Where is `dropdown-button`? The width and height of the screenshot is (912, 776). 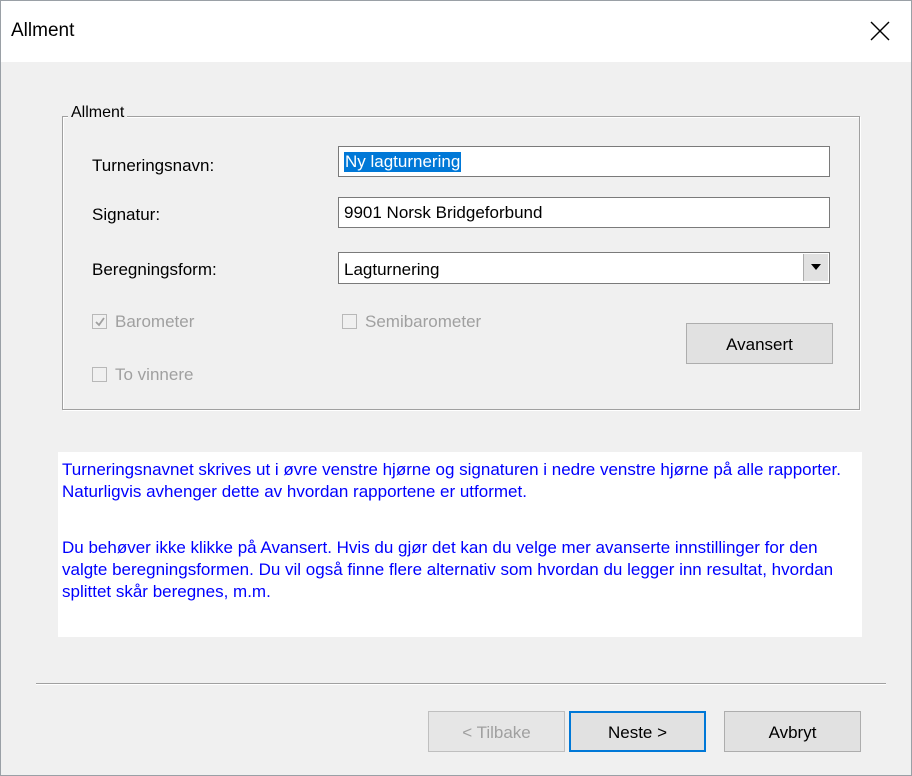
dropdown-button is located at coordinates (815, 267).